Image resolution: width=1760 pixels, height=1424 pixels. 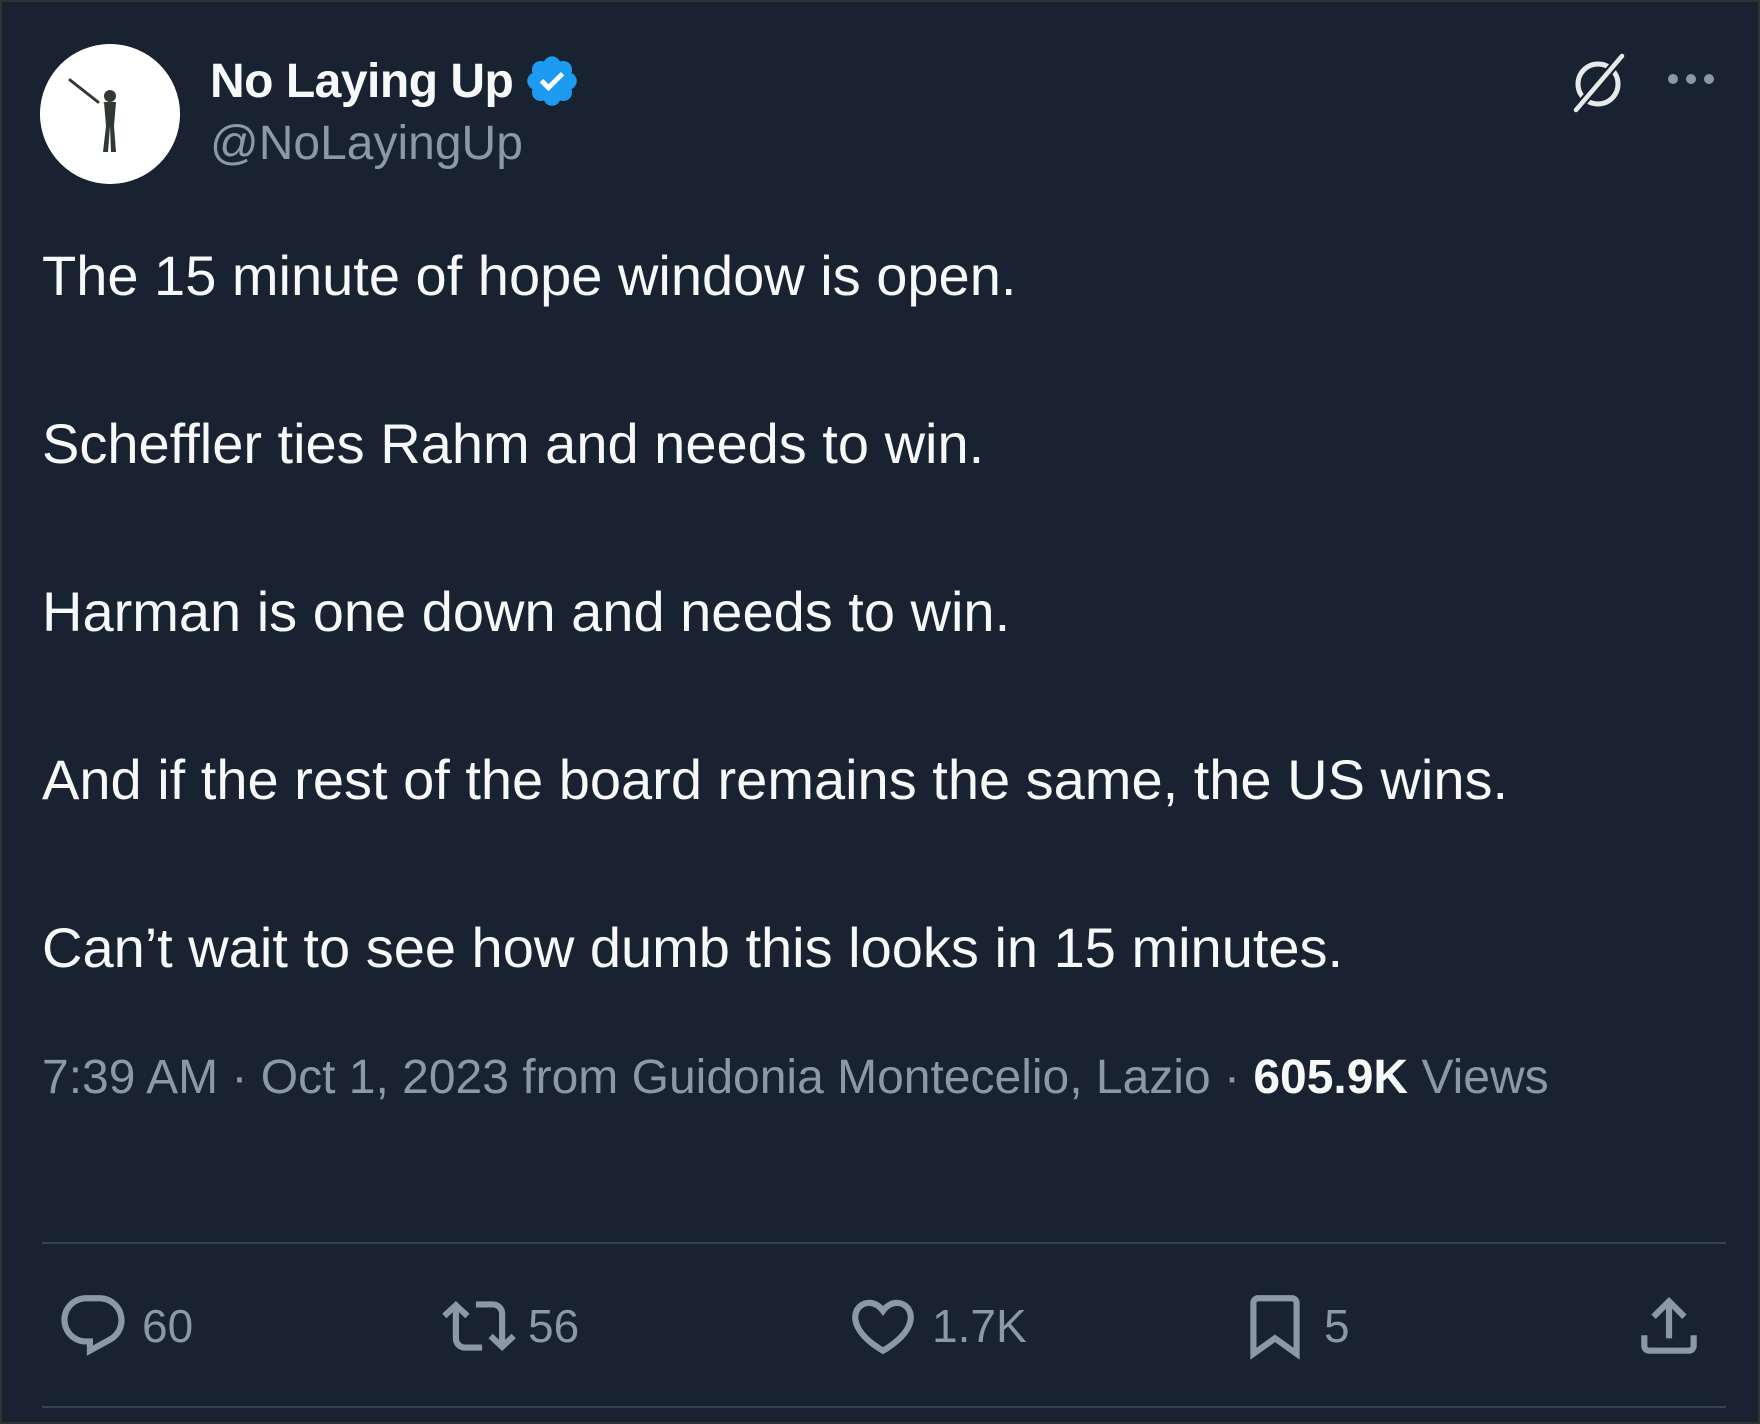 I want to click on views-count: 605.9K, so click(x=1330, y=1077).